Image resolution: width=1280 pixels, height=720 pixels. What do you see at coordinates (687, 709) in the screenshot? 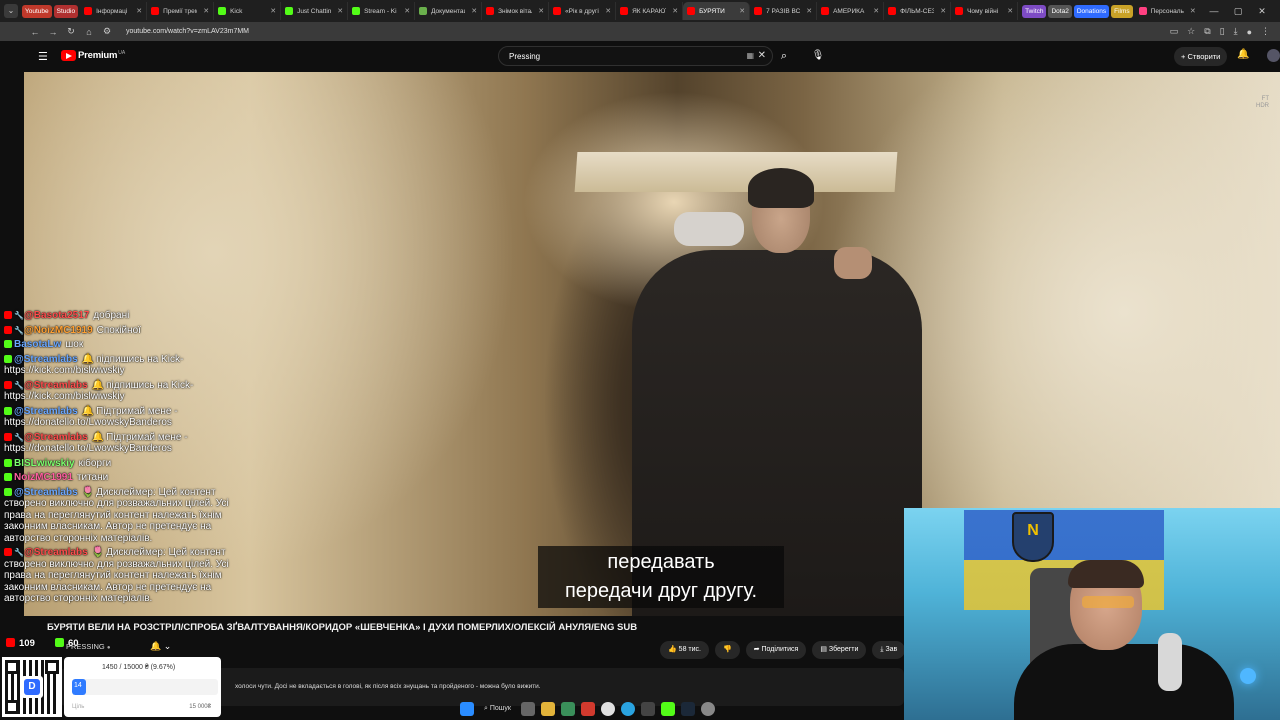
I see `steam-icon` at bounding box center [687, 709].